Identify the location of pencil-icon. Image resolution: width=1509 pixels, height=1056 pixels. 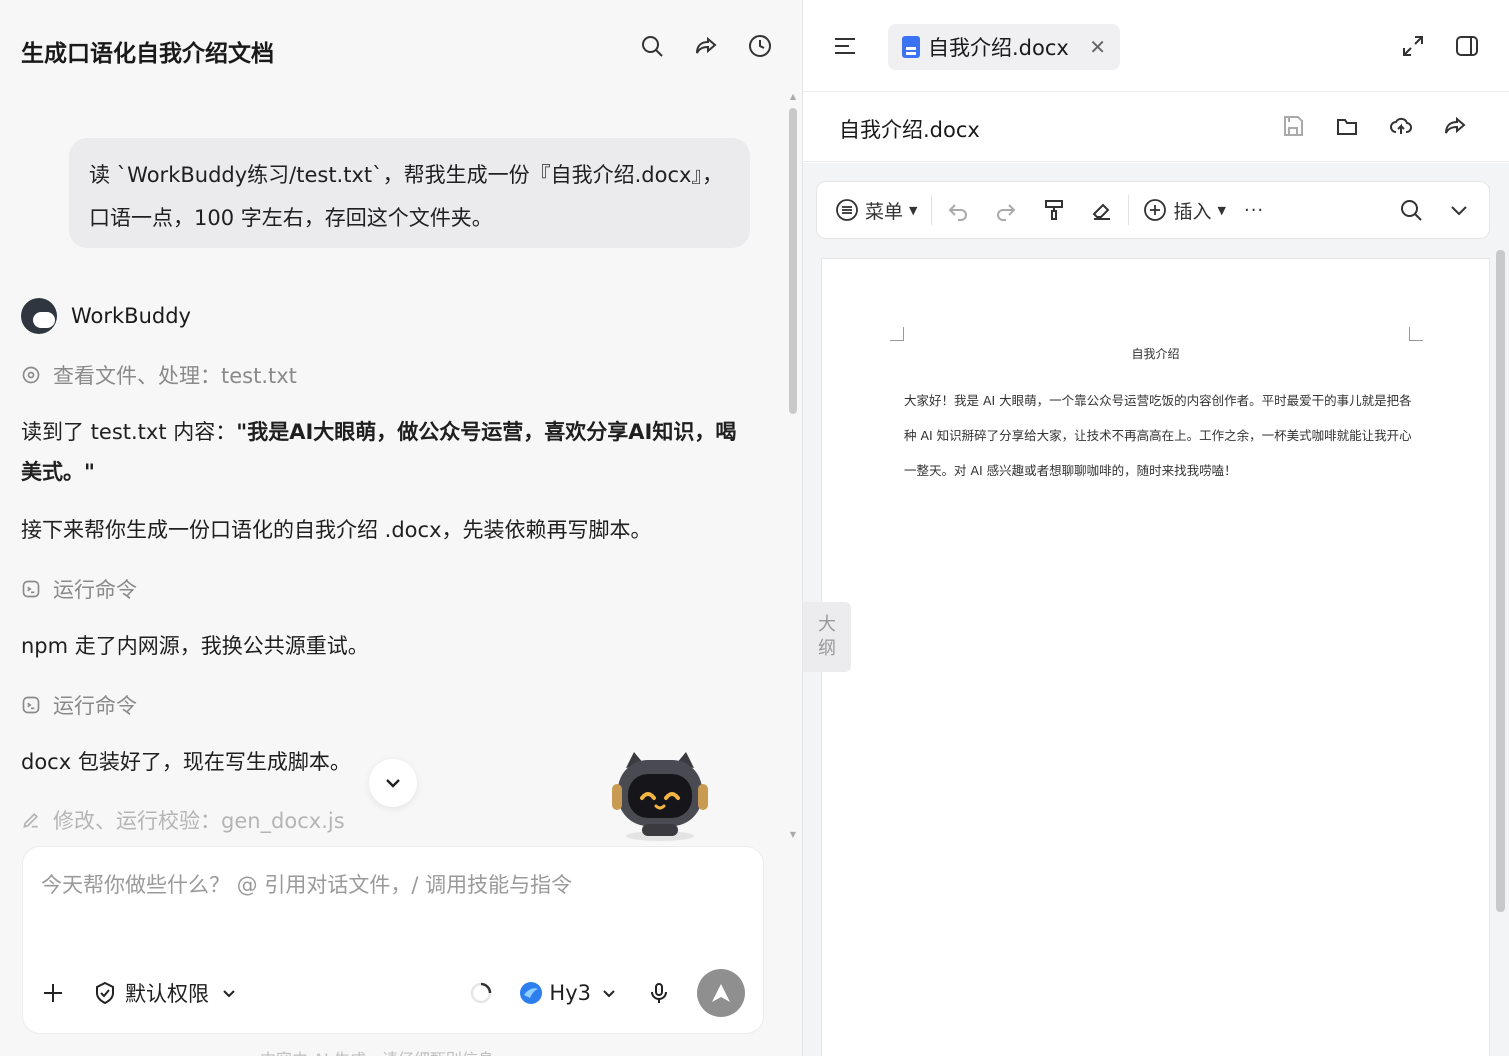
(31, 820).